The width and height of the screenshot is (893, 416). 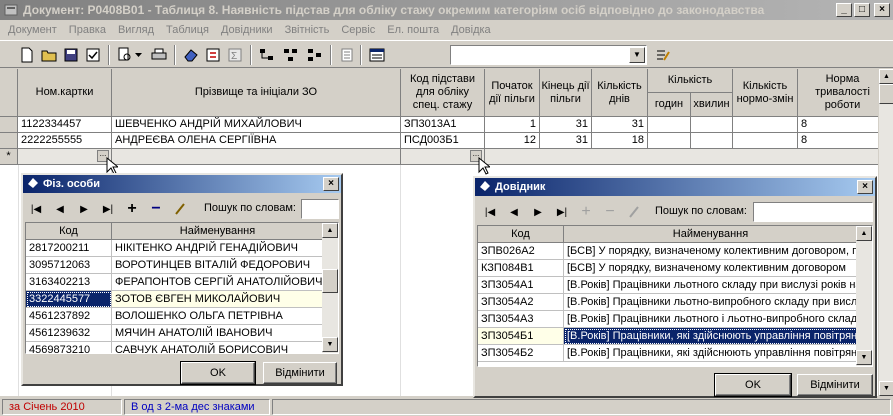 What do you see at coordinates (521, 302) in the screenshot?
I see `dov-cell-code: ЗП3054А2` at bounding box center [521, 302].